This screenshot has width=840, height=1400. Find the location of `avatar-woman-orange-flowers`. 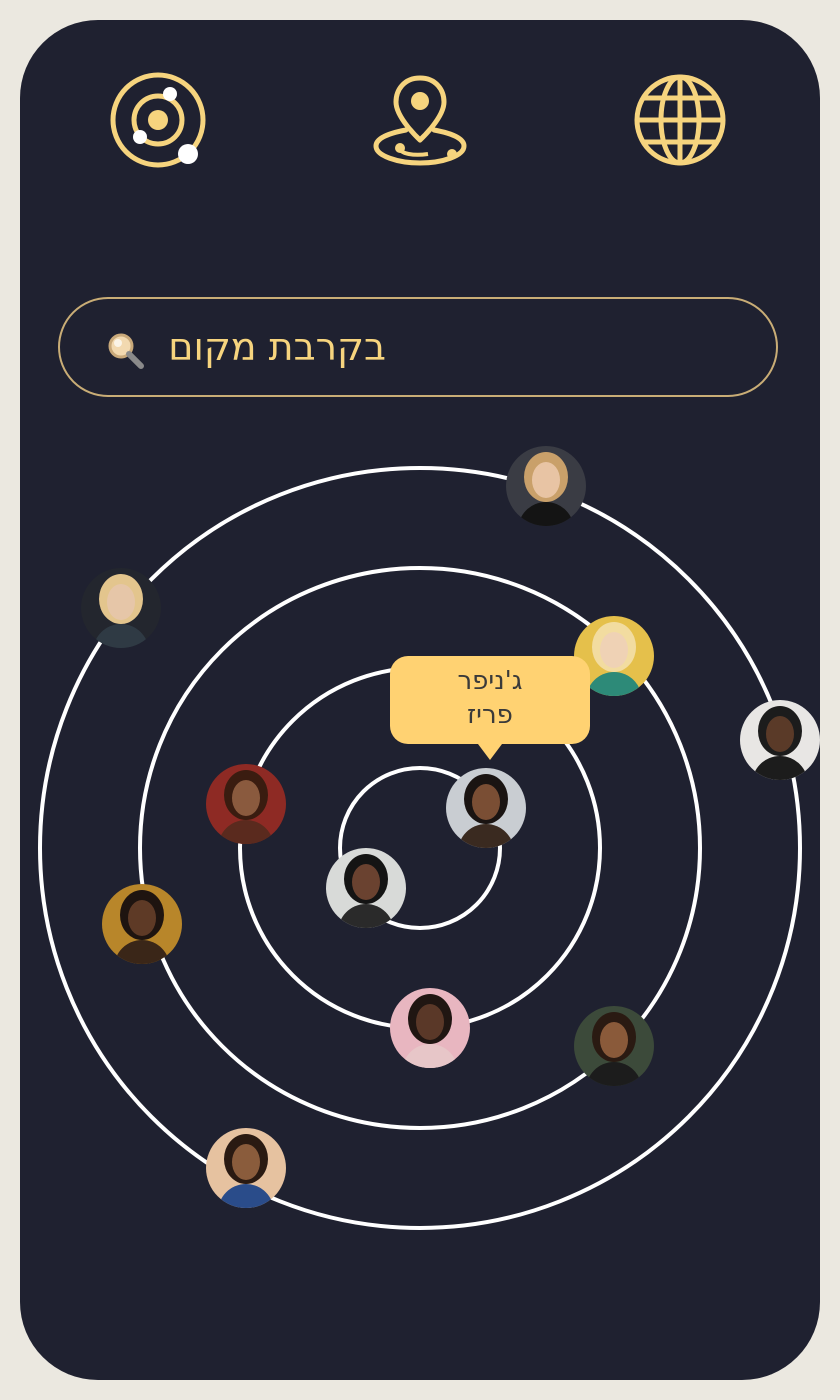

avatar-woman-orange-flowers is located at coordinates (614, 1046).